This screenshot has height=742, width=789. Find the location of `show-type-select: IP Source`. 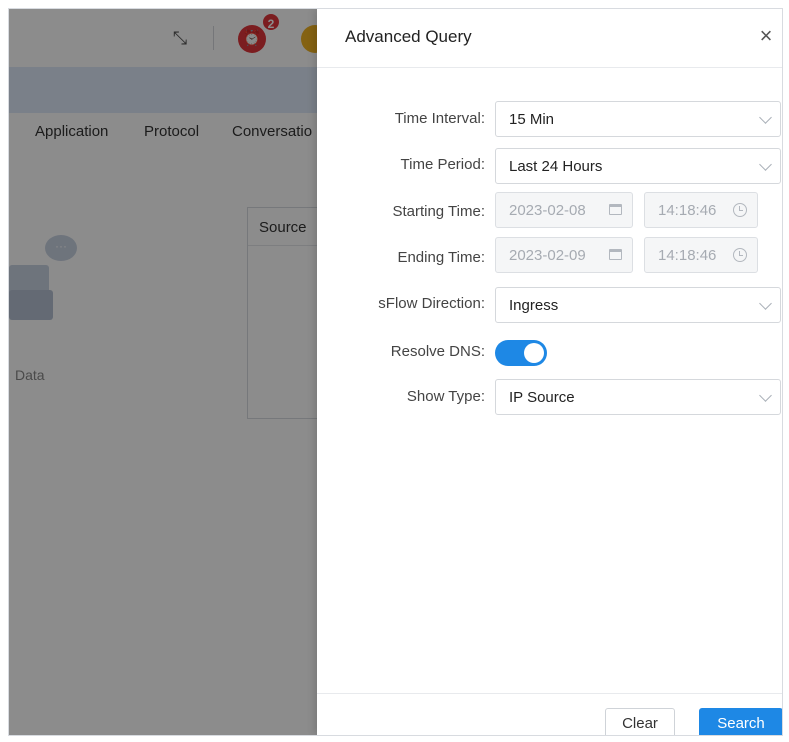

show-type-select: IP Source is located at coordinates (638, 397).